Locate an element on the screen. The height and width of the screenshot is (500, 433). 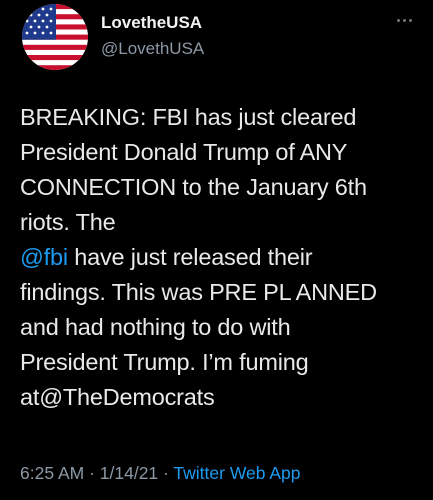
tweet-metadata: 6:25 AM · 1/14/21 · Twitter Web App is located at coordinates (160, 473).